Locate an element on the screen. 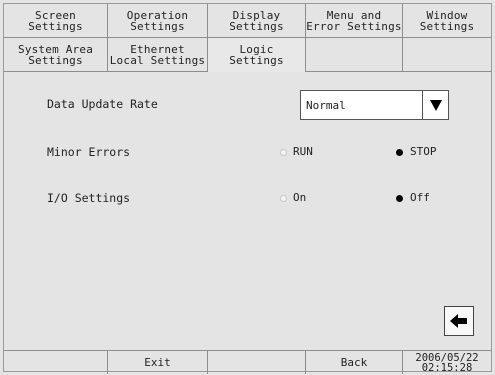  tab-system-area-settings: System Area Settings is located at coordinates (56, 55).